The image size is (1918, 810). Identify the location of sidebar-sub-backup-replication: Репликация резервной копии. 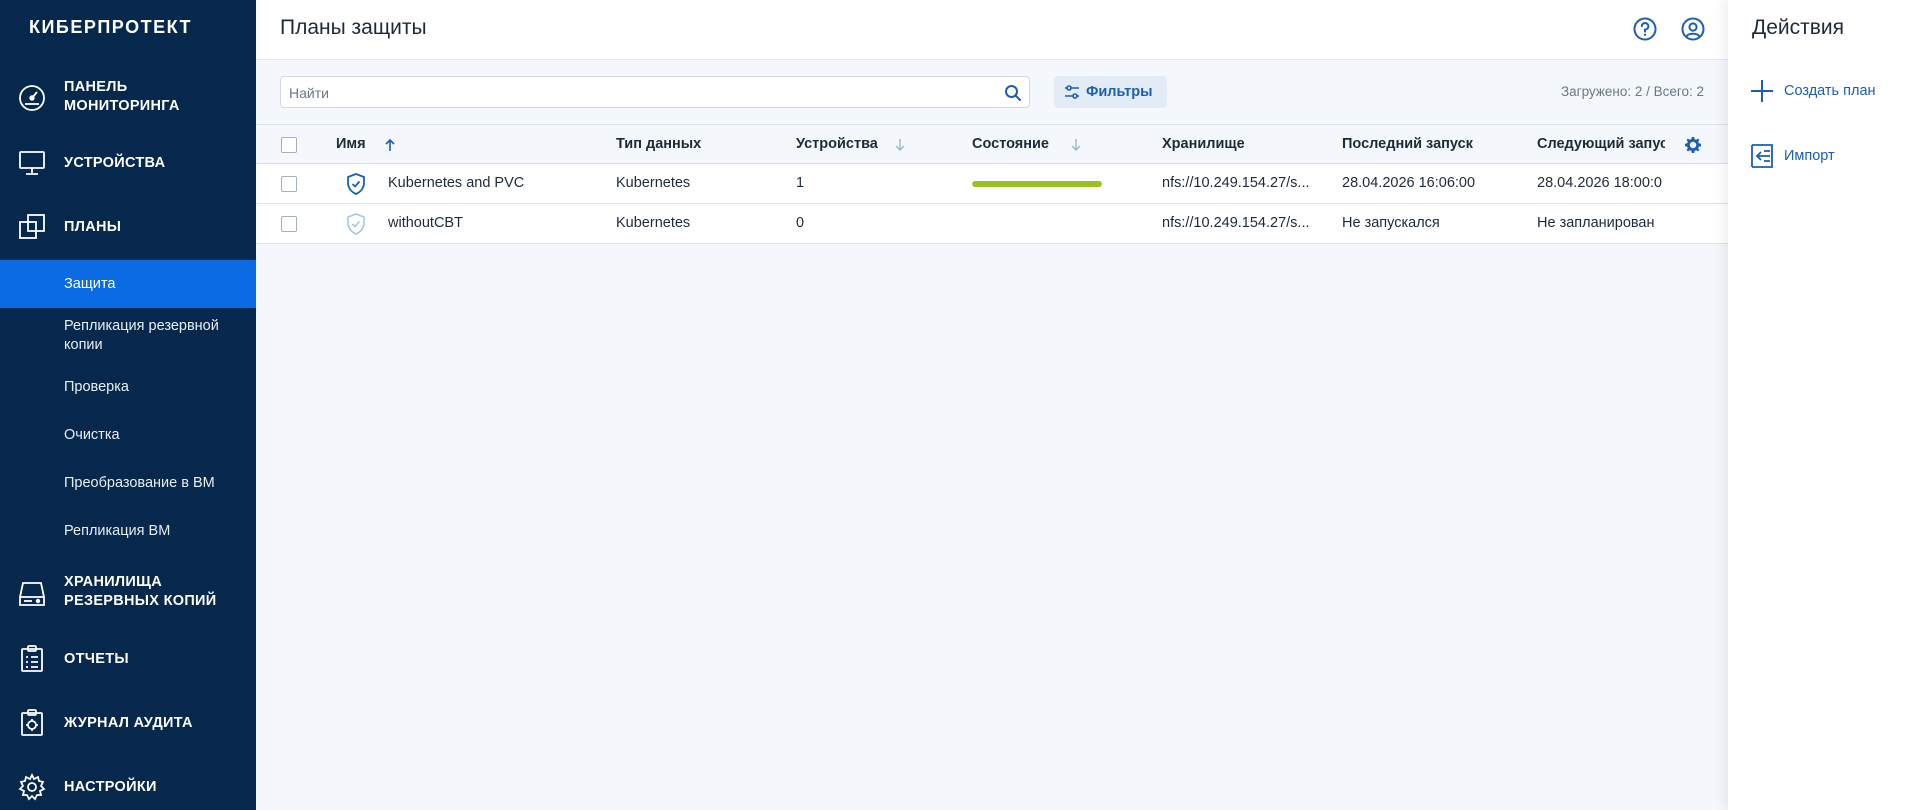
(128, 336).